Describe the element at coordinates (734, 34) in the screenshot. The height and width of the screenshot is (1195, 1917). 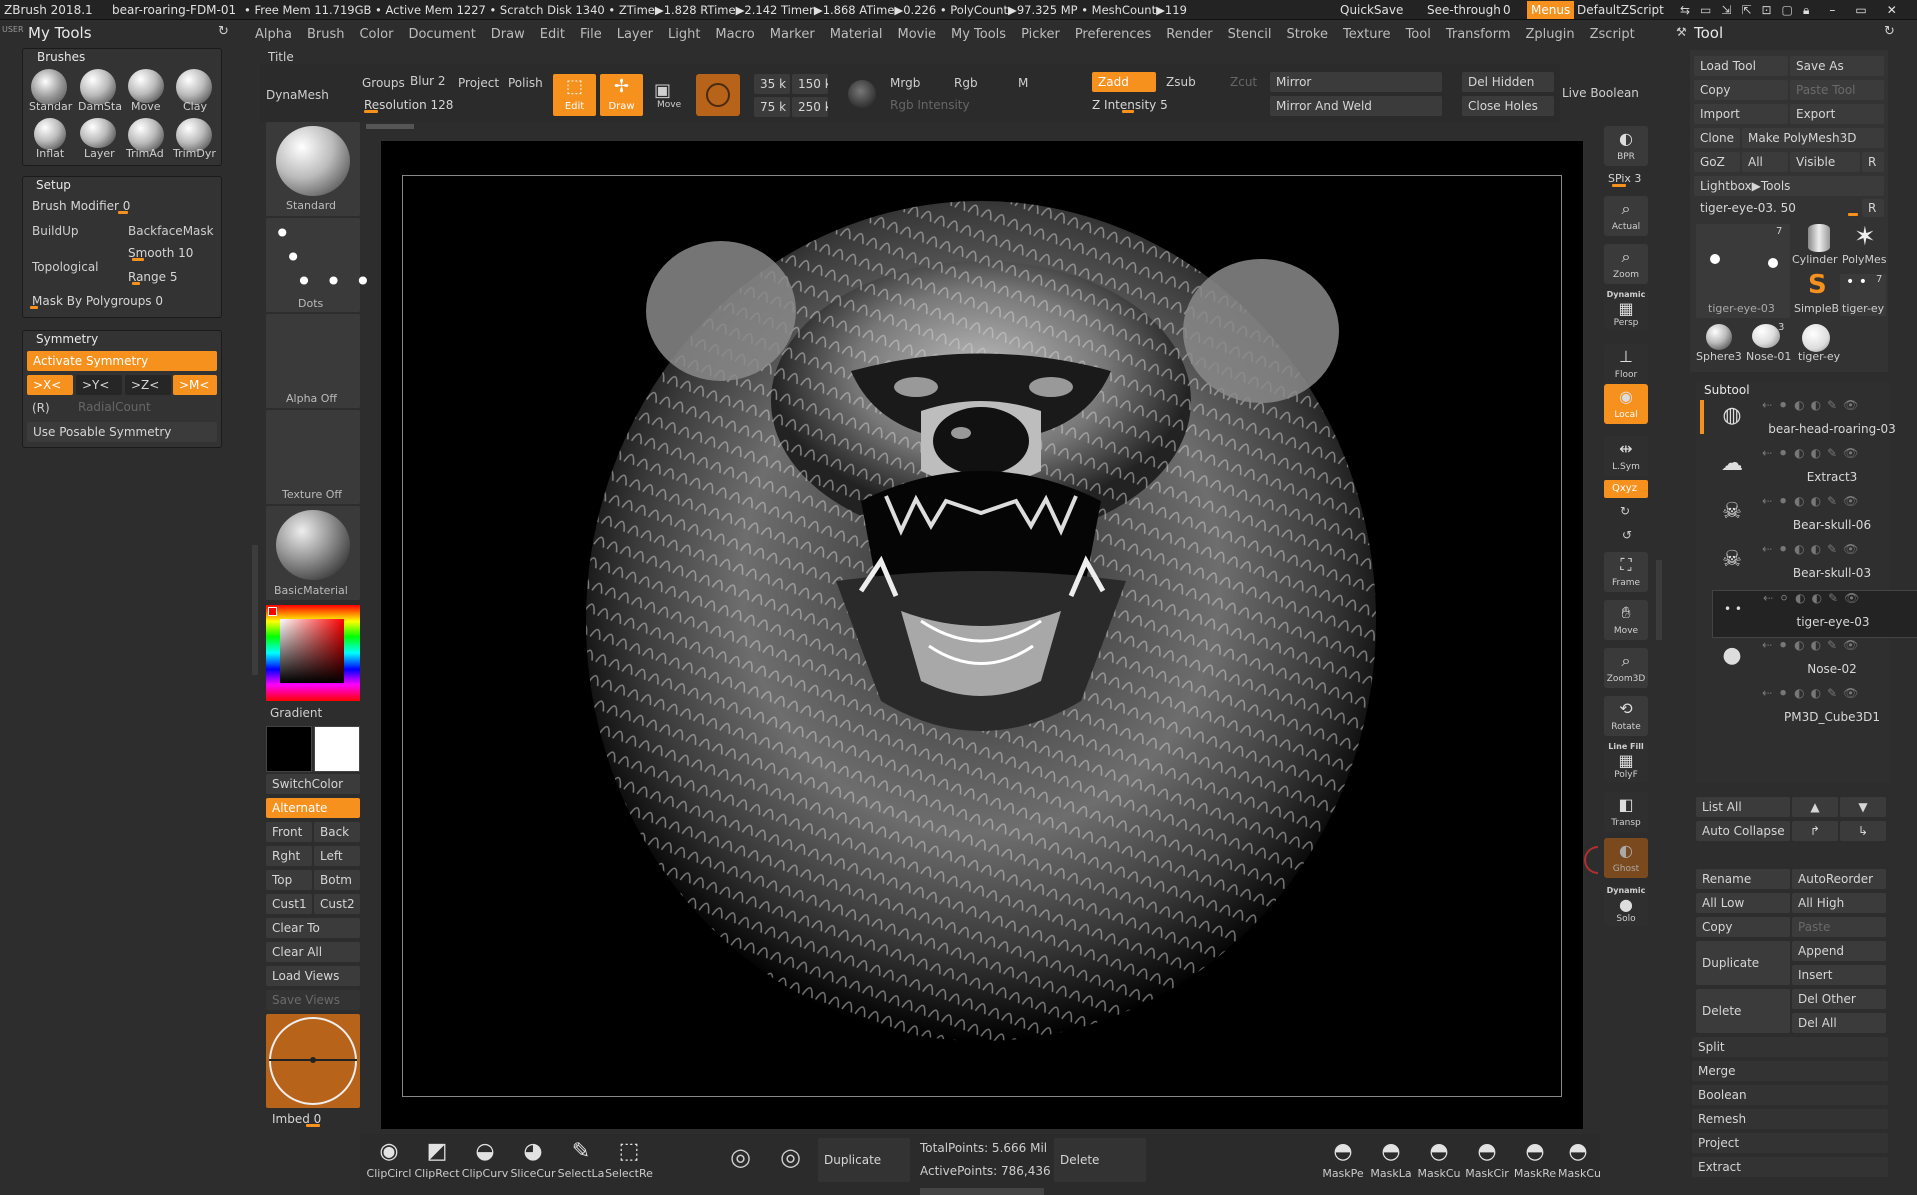
I see `menu-item: Macro` at that location.